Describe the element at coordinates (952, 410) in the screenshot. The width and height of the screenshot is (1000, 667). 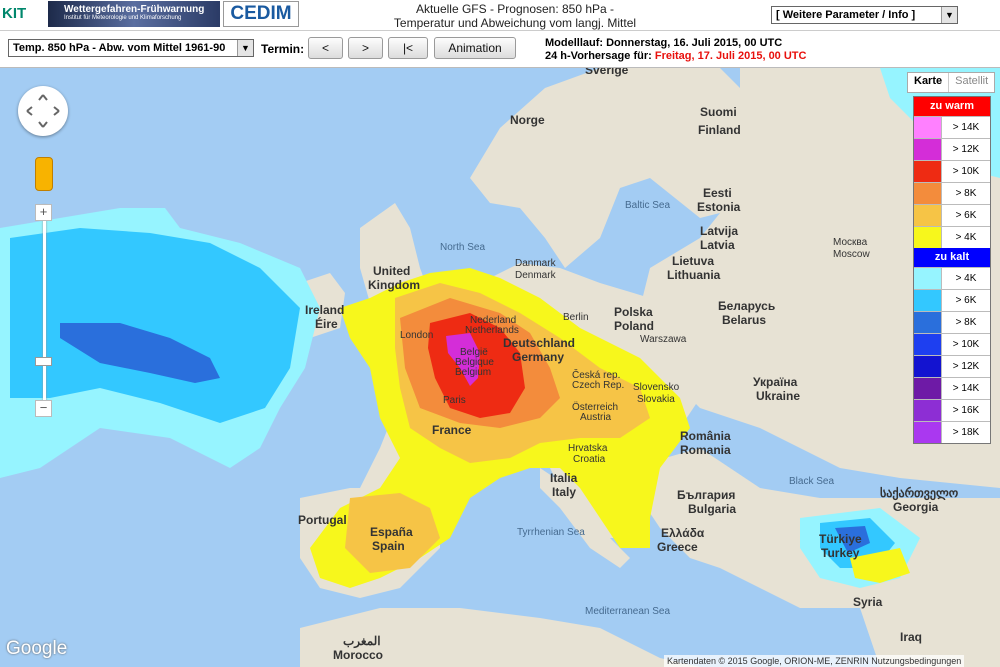
I see `legend-row-cold: > 16K` at that location.